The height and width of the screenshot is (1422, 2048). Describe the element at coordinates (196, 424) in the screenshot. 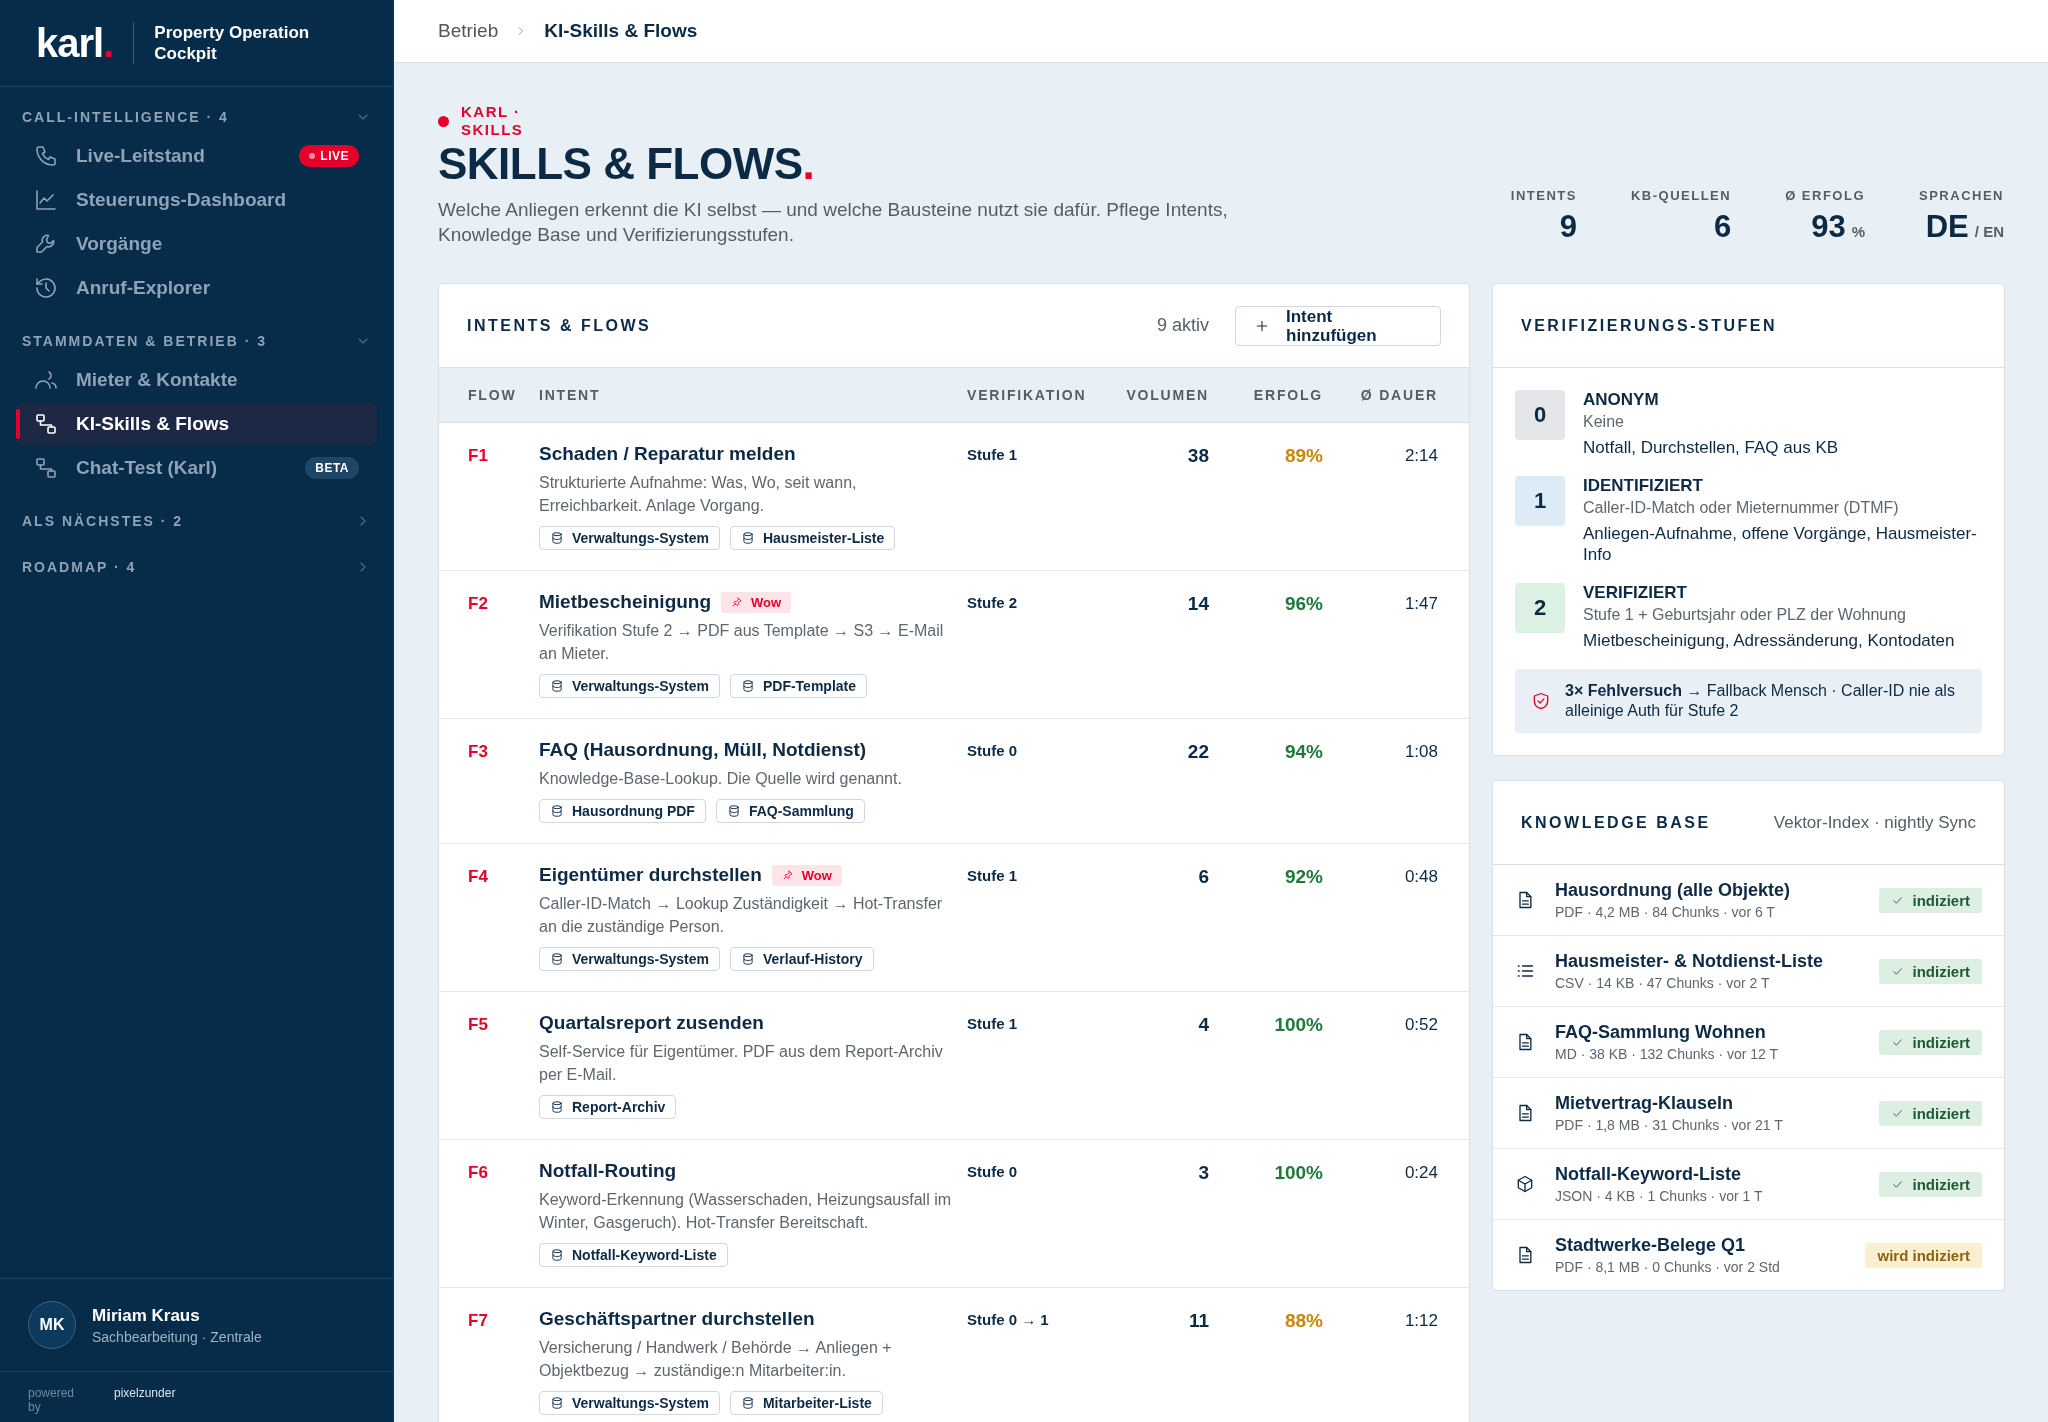

I see `nav-item: KI-Skills & Flows` at that location.